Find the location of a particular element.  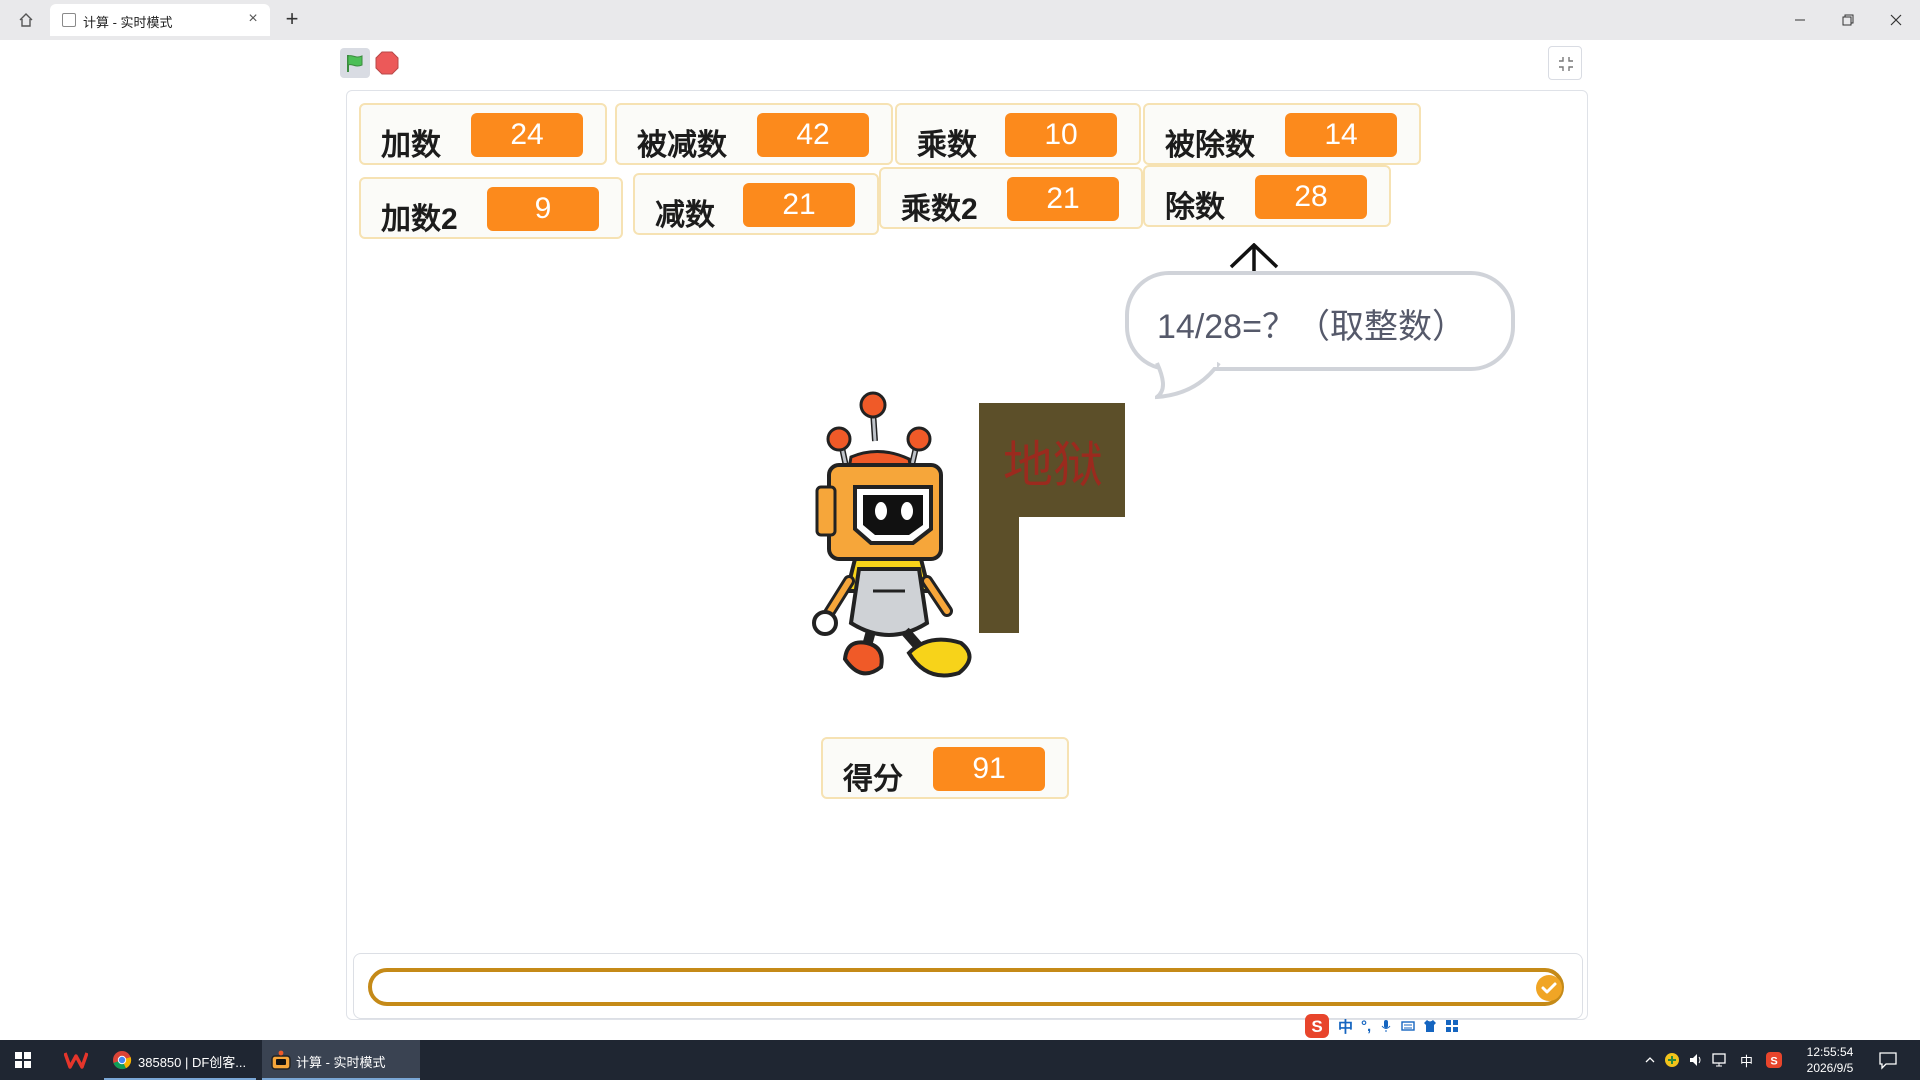

minimize-icon is located at coordinates (1800, 20).